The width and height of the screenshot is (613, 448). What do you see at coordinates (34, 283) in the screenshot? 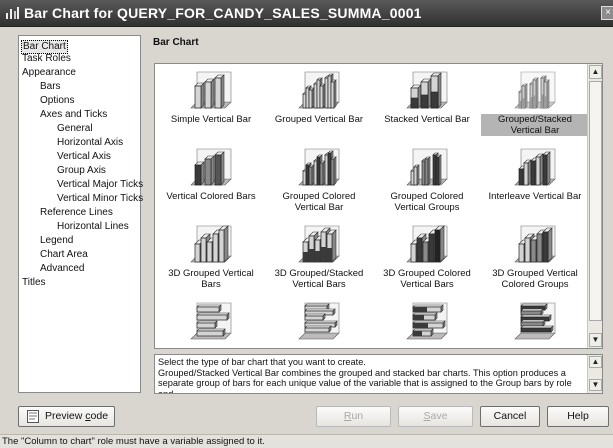
I see `nav-item-titles: Titles` at bounding box center [34, 283].